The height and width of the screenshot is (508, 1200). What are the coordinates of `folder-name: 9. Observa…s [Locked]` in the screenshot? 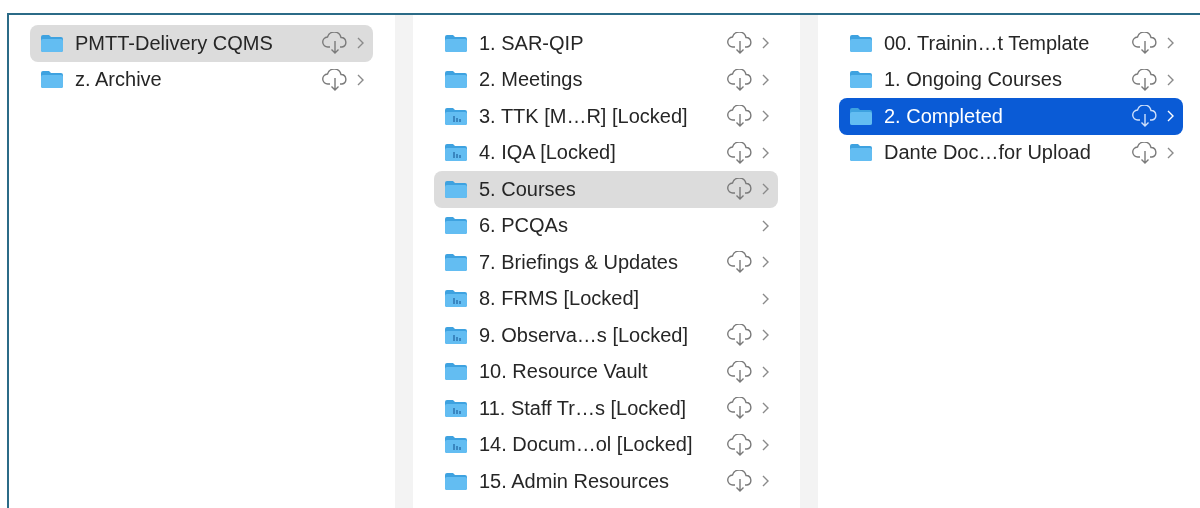 It's located at (584, 335).